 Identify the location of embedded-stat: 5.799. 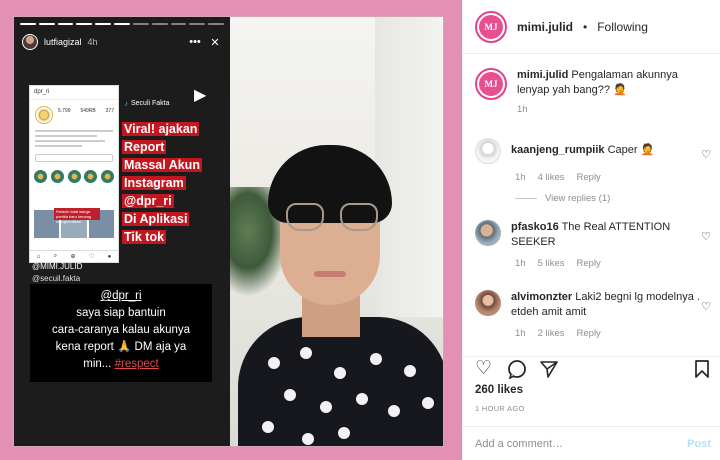
(64, 111).